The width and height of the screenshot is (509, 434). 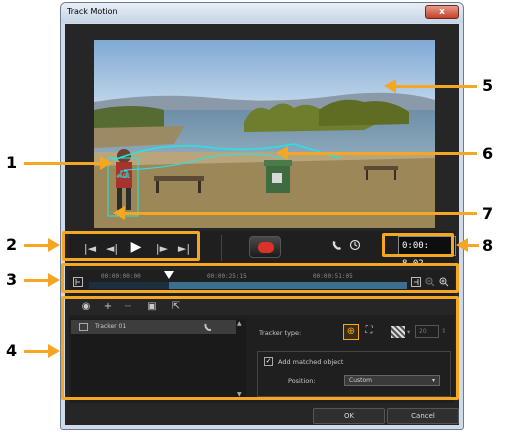 What do you see at coordinates (123, 176) in the screenshot?
I see `tracker-tag: # 01` at bounding box center [123, 176].